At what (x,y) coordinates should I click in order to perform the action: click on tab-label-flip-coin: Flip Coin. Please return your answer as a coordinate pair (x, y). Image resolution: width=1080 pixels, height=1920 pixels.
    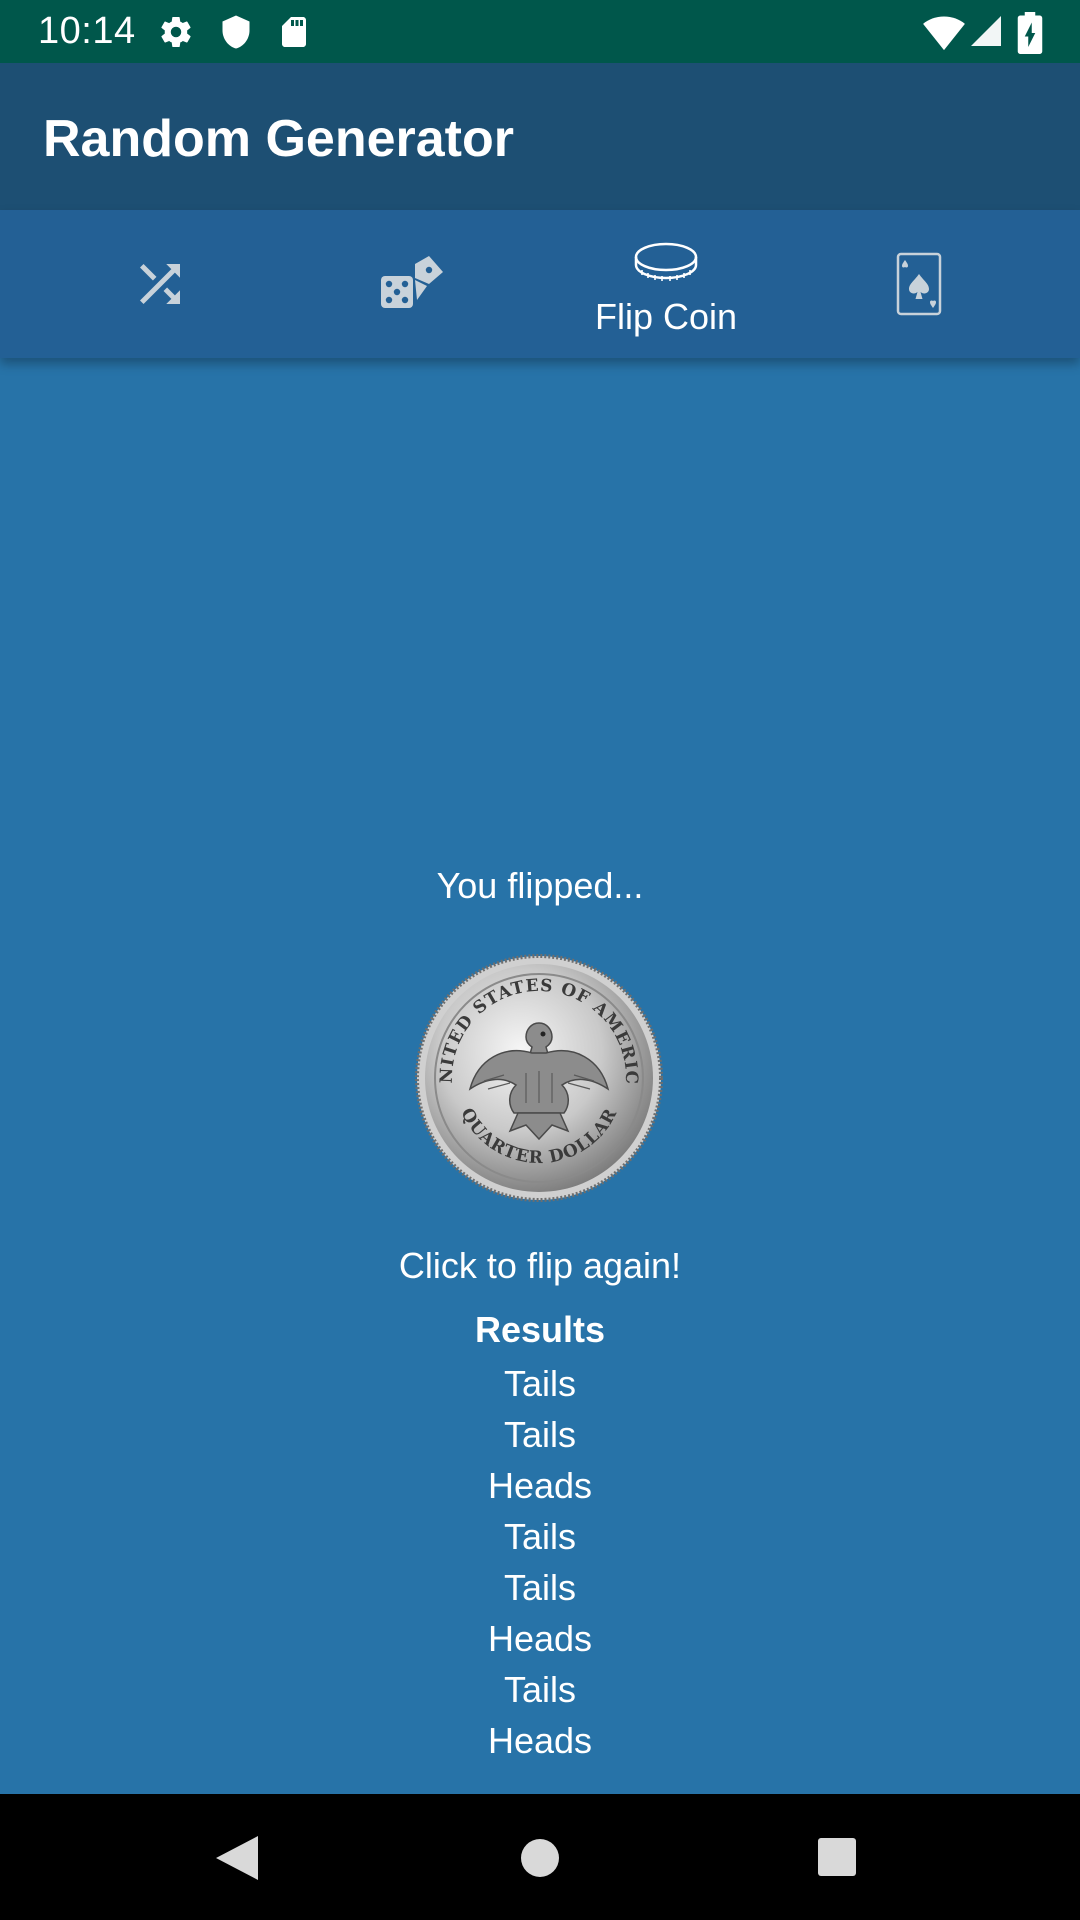
    Looking at the image, I should click on (666, 316).